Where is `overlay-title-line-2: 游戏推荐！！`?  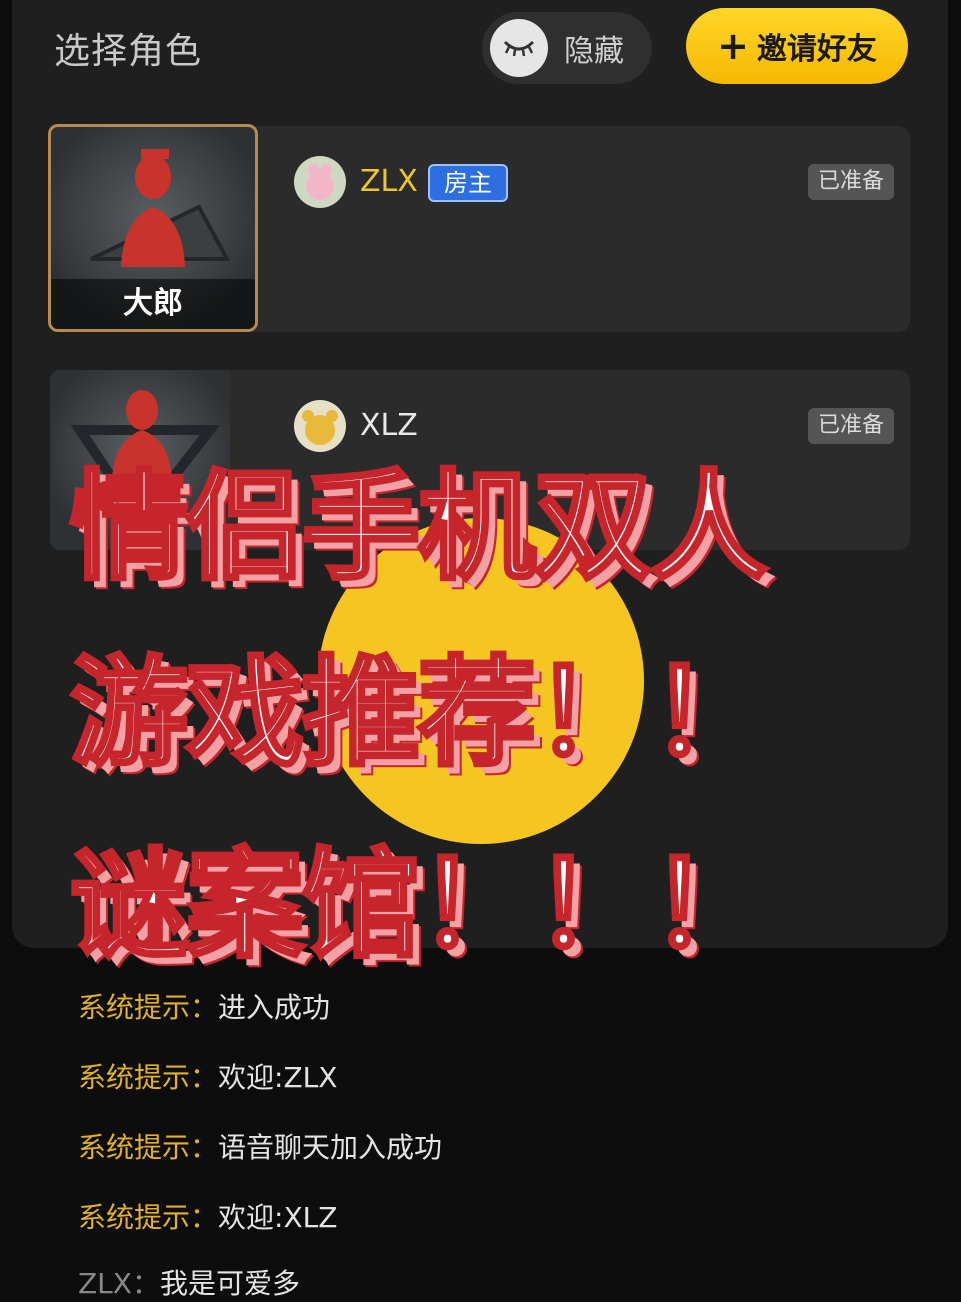
overlay-title-line-2: 游戏推荐！！ is located at coordinates (419, 713).